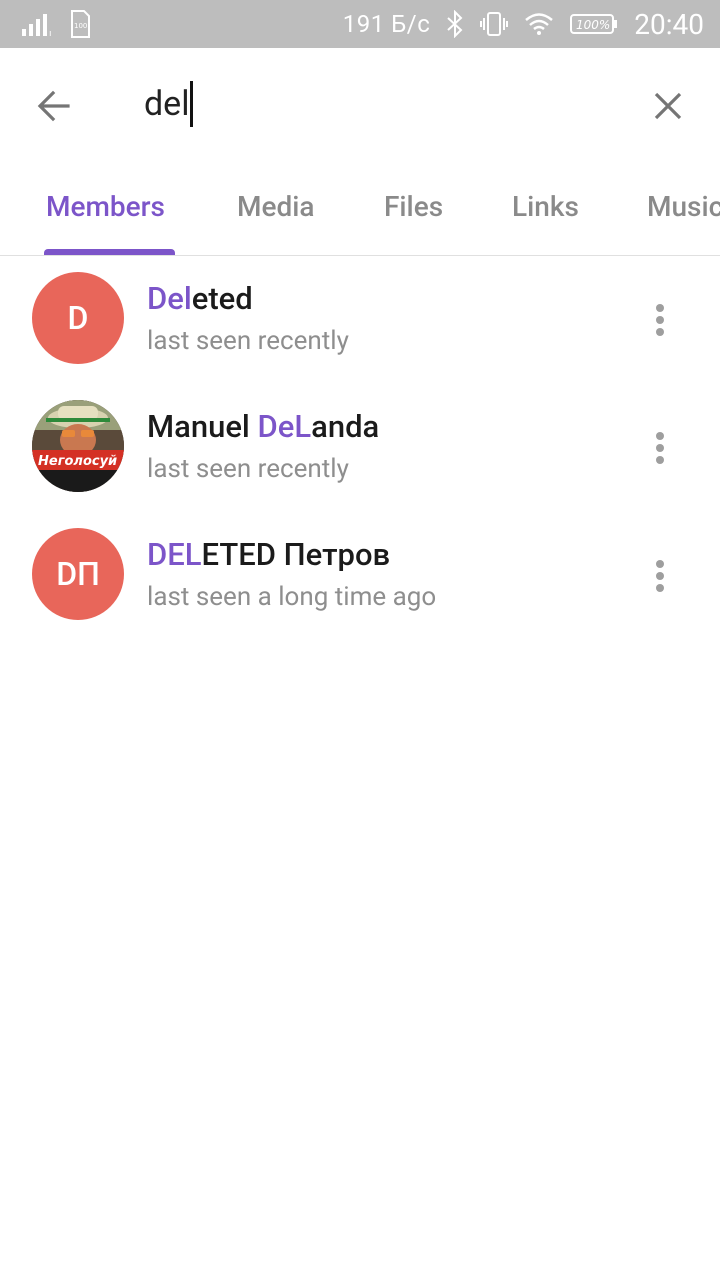  Describe the element at coordinates (413, 206) in the screenshot. I see `tab-files: Files` at that location.